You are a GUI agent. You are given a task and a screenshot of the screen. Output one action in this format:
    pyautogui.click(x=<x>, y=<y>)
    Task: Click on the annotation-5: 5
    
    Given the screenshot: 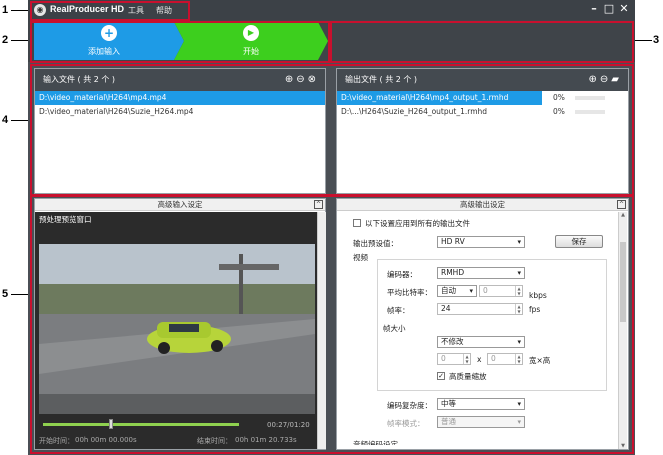 What is the action you would take?
    pyautogui.click(x=5, y=294)
    